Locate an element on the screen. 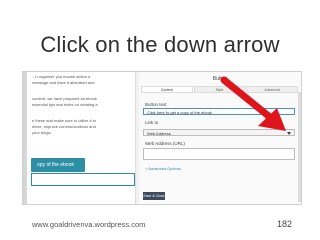  save-close-button: Save & Close is located at coordinates (154, 196).